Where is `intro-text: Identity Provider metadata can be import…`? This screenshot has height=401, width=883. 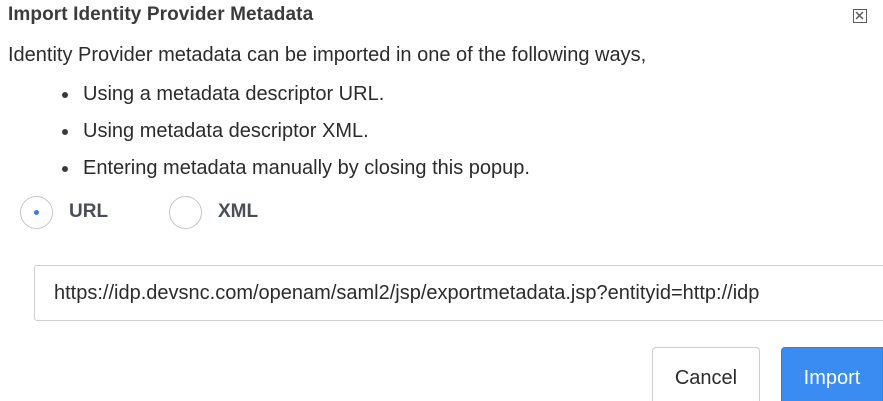
intro-text: Identity Provider metadata can be import… is located at coordinates (327, 55).